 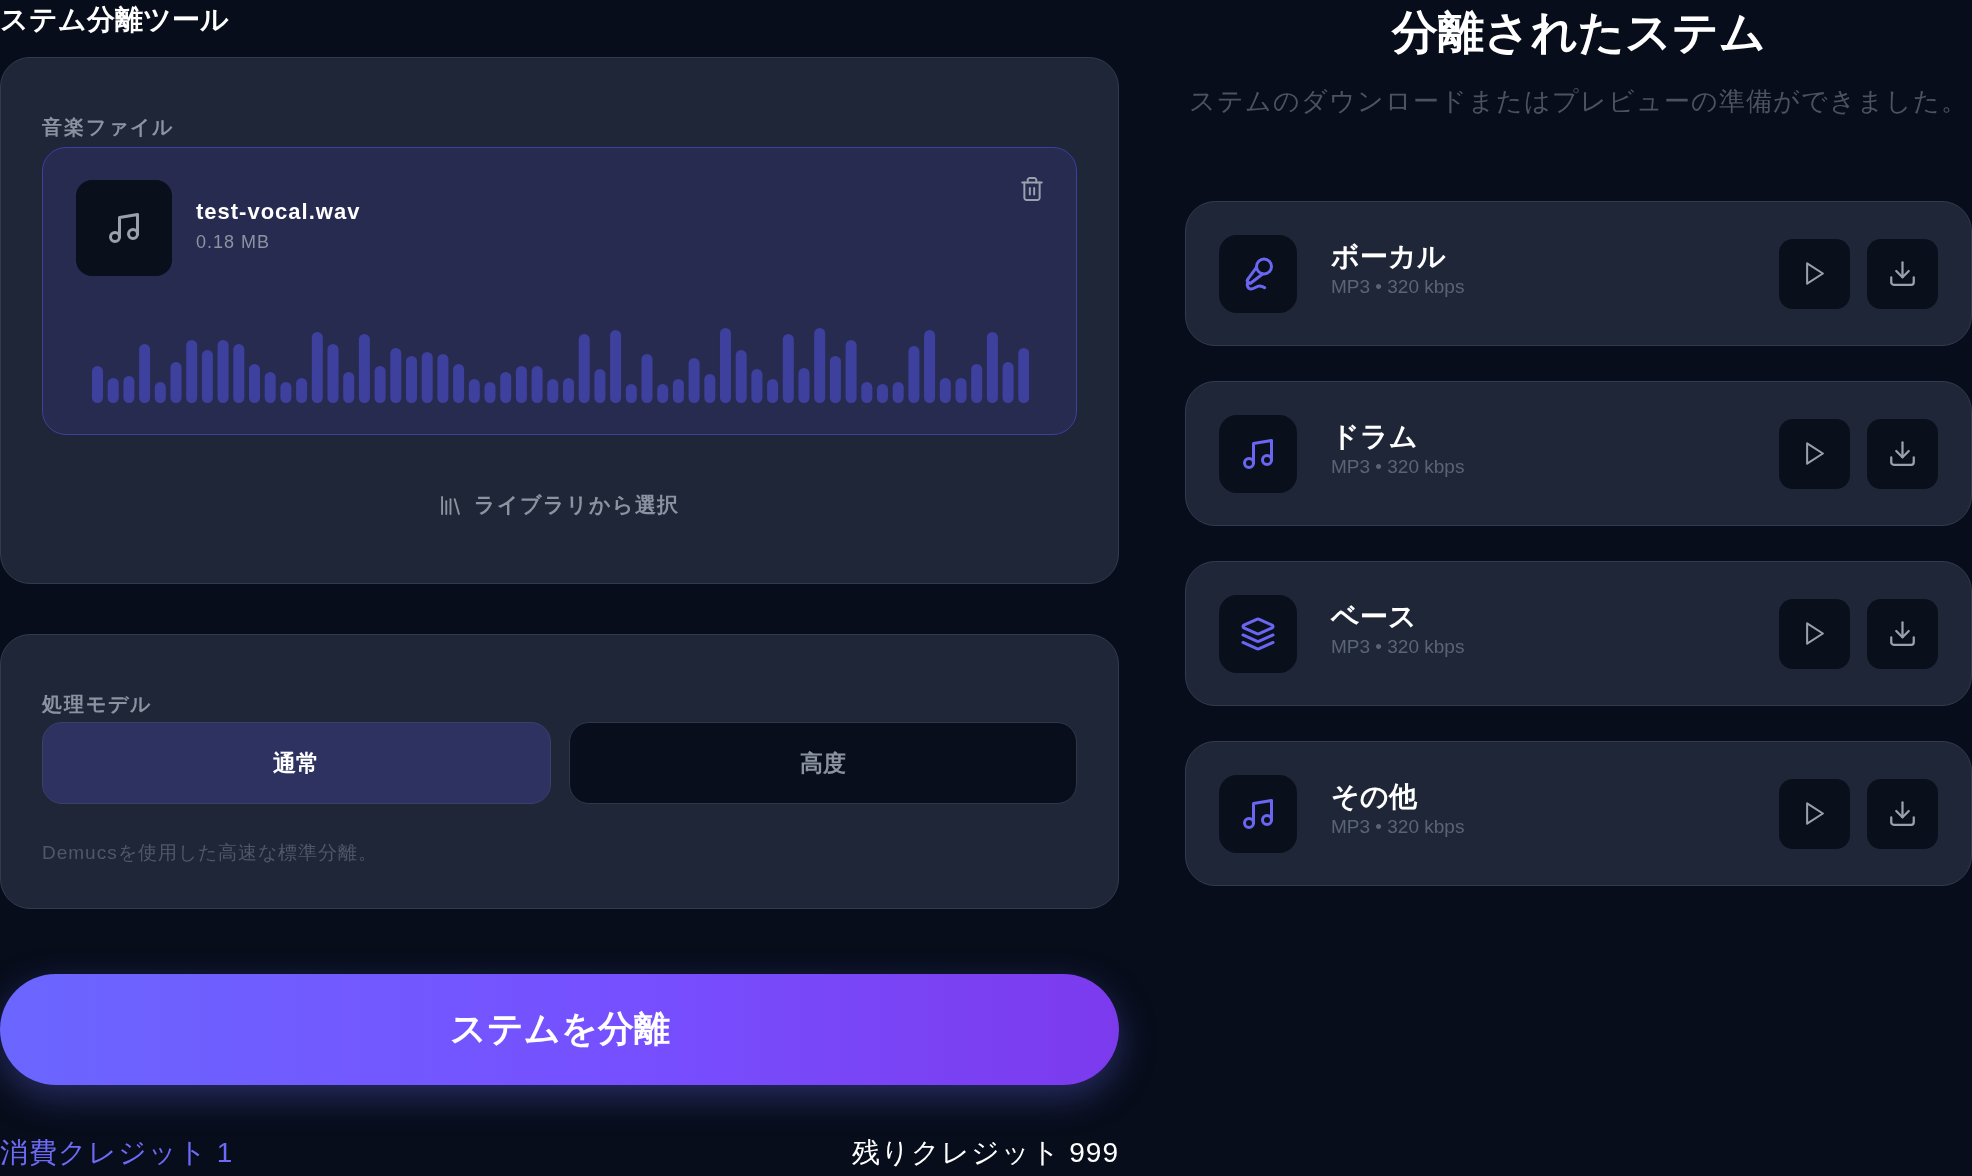 What do you see at coordinates (1258, 633) in the screenshot?
I see `layers-icon` at bounding box center [1258, 633].